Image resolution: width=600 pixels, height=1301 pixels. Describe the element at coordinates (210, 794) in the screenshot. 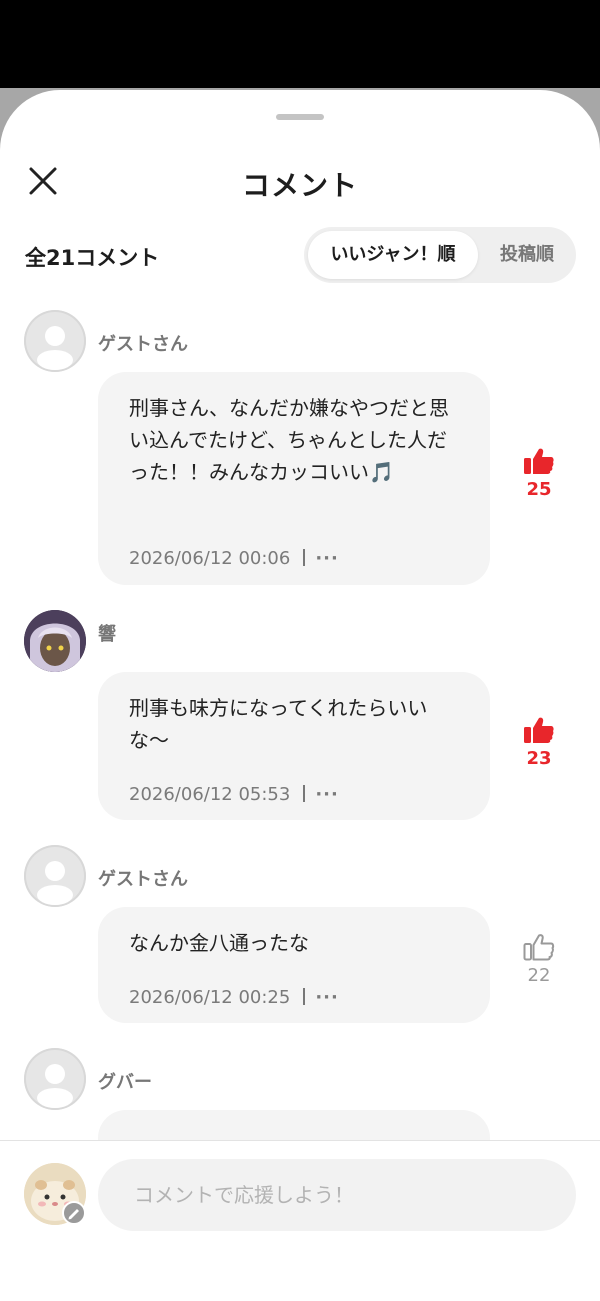

I see `comment-date: 2026/06/12 05:53` at that location.